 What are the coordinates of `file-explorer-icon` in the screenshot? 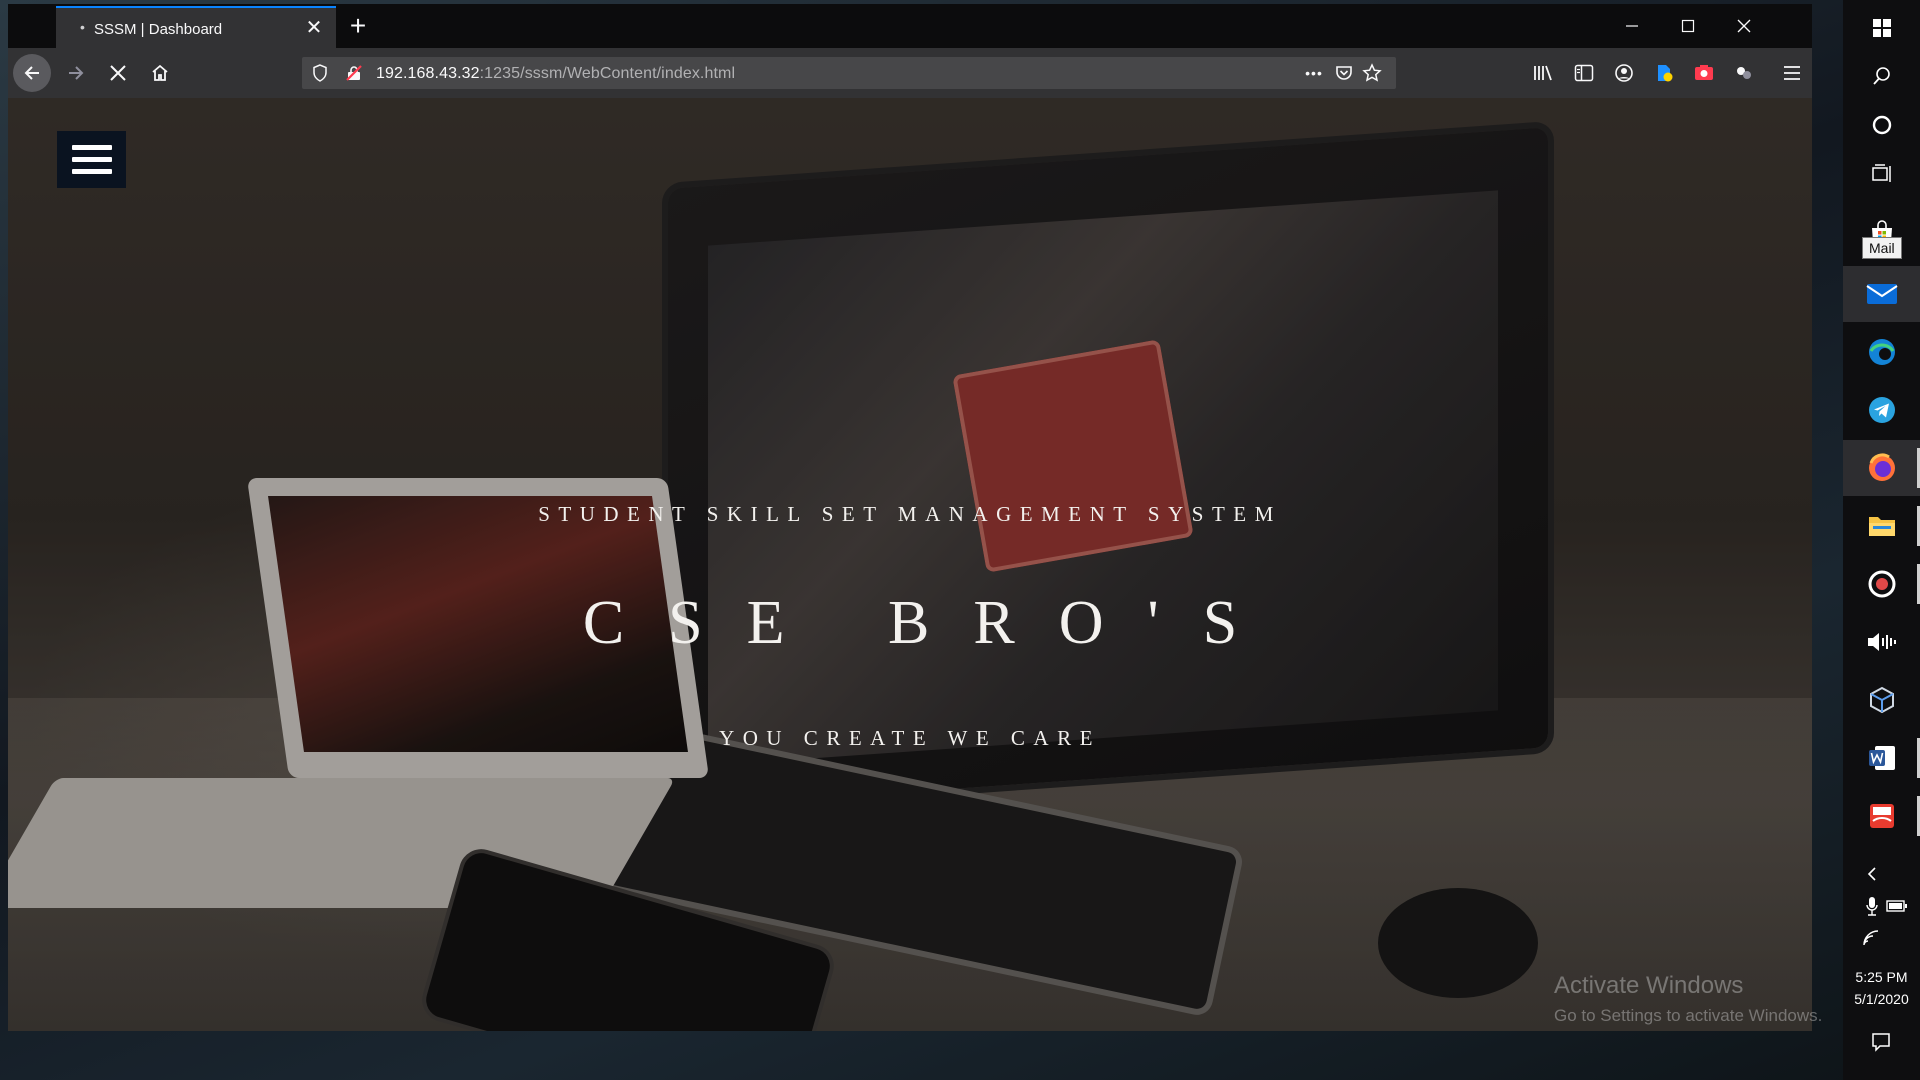 It's located at (1881, 526).